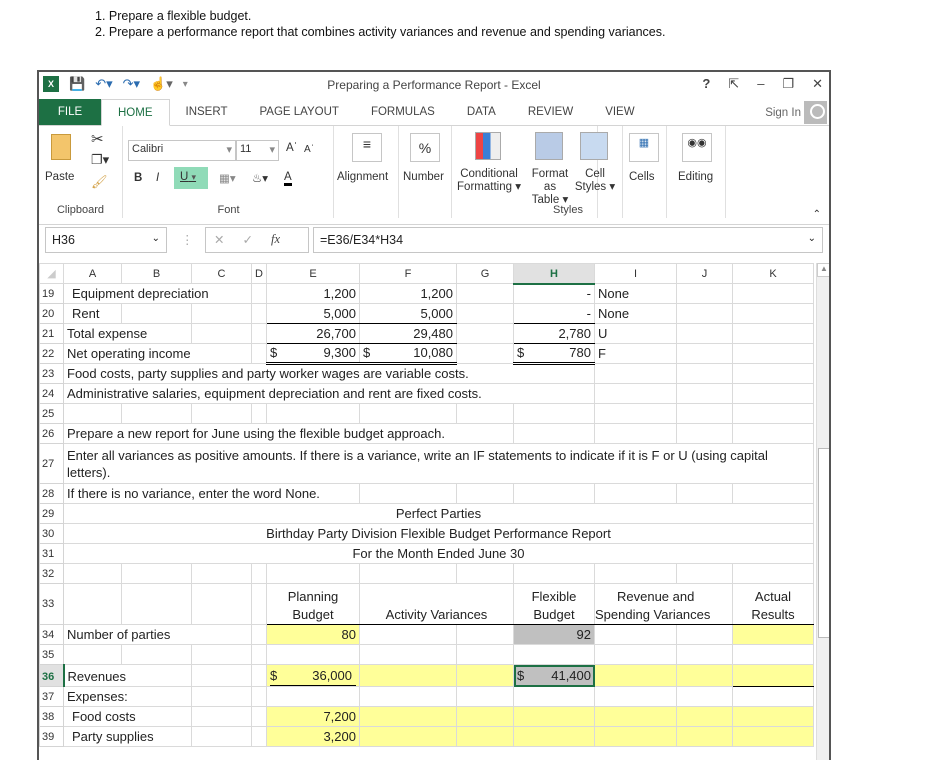 The width and height of the screenshot is (925, 760). What do you see at coordinates (51, 604) in the screenshot?
I see `row-header: 33` at bounding box center [51, 604].